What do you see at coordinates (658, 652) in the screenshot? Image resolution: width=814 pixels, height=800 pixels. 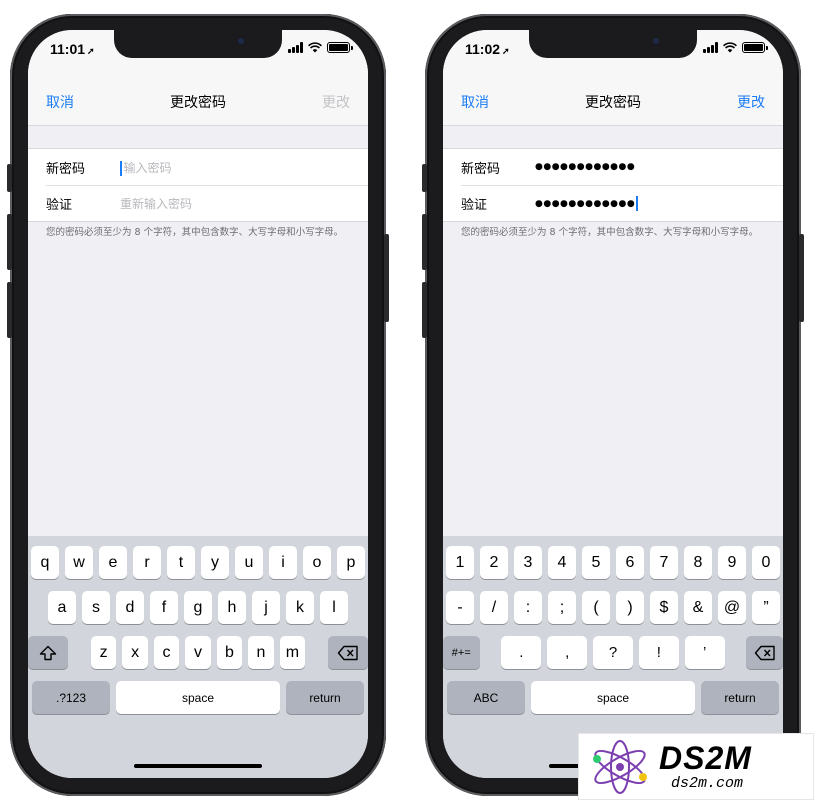 I see `key: !` at bounding box center [658, 652].